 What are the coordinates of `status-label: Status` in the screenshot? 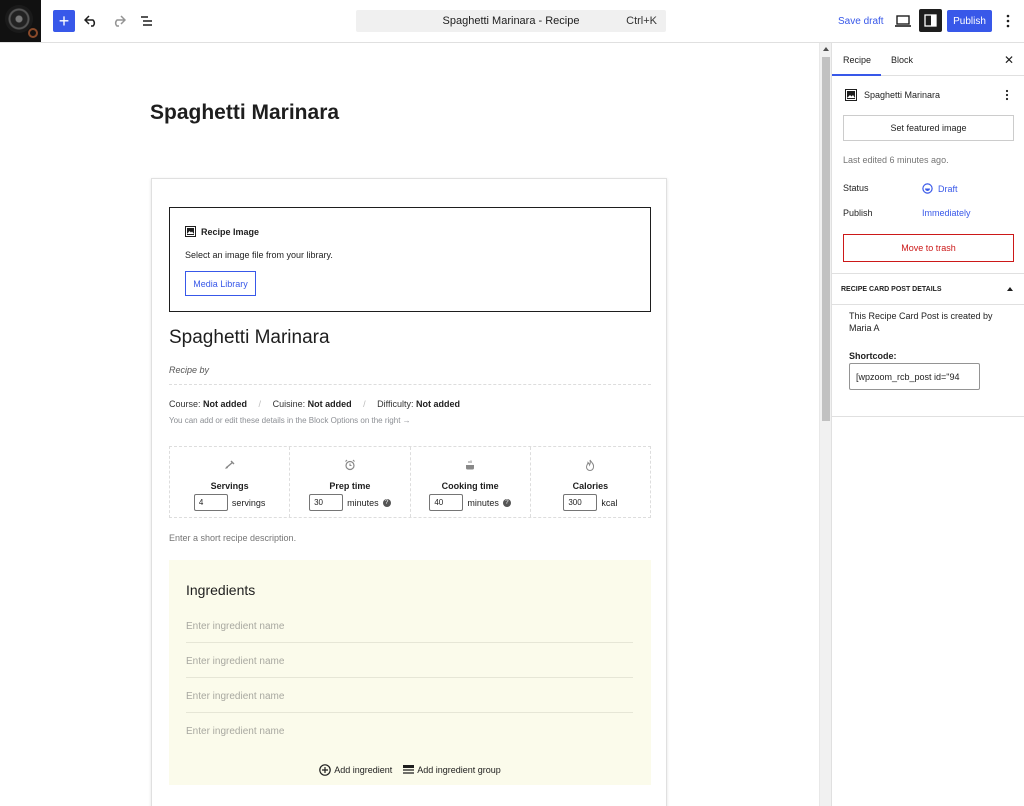 It's located at (856, 188).